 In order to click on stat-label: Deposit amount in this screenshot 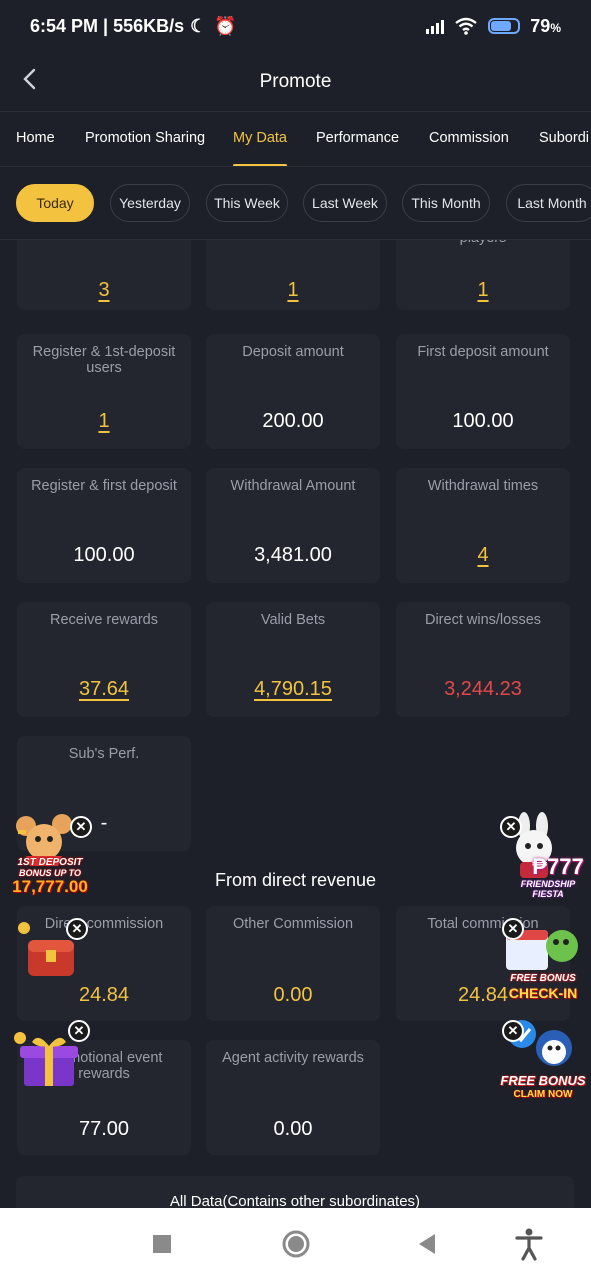, I will do `click(293, 352)`.